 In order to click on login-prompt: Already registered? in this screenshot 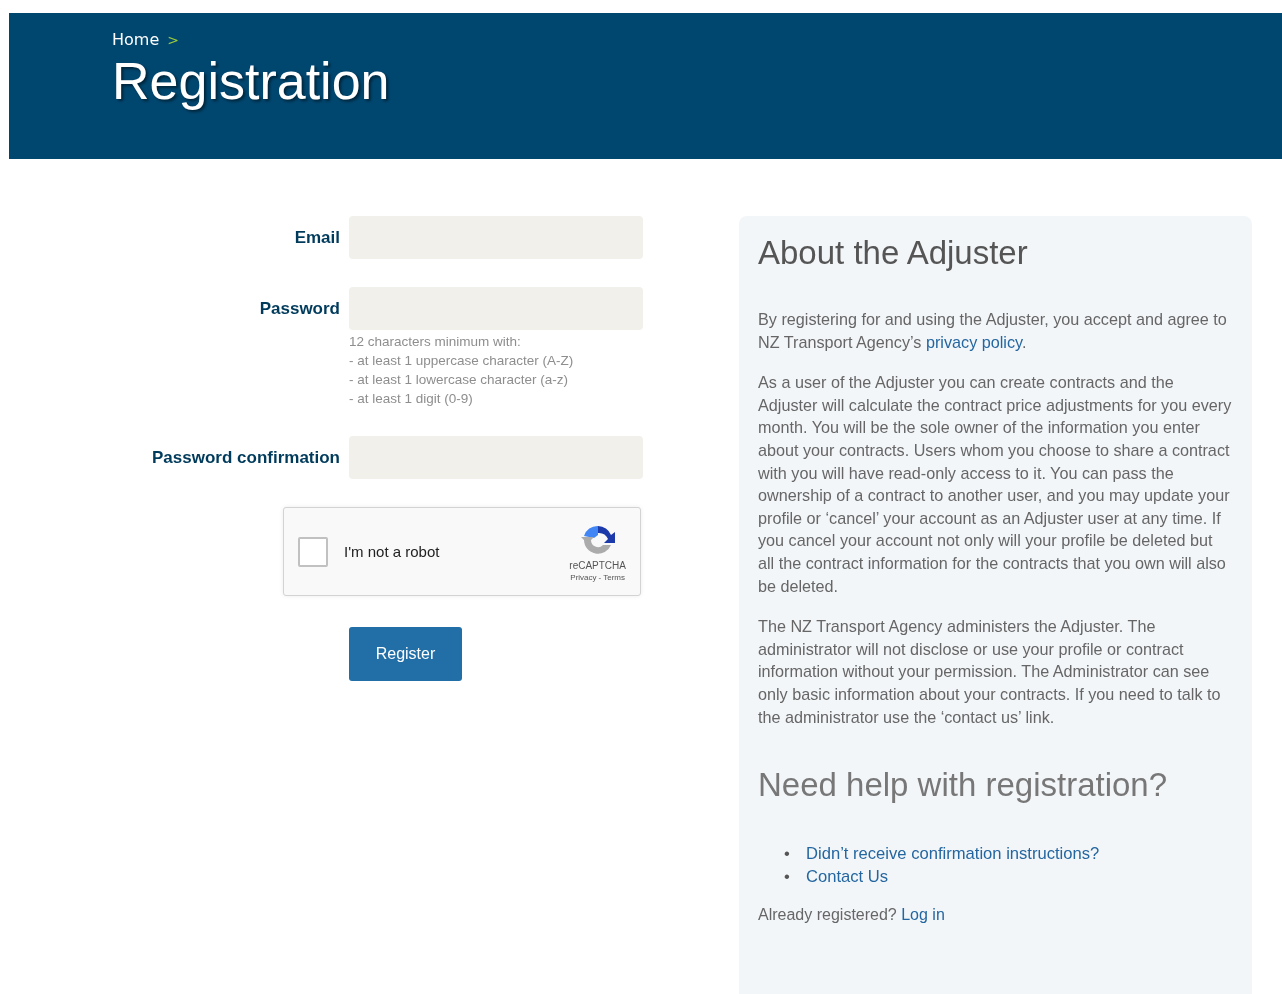, I will do `click(827, 915)`.